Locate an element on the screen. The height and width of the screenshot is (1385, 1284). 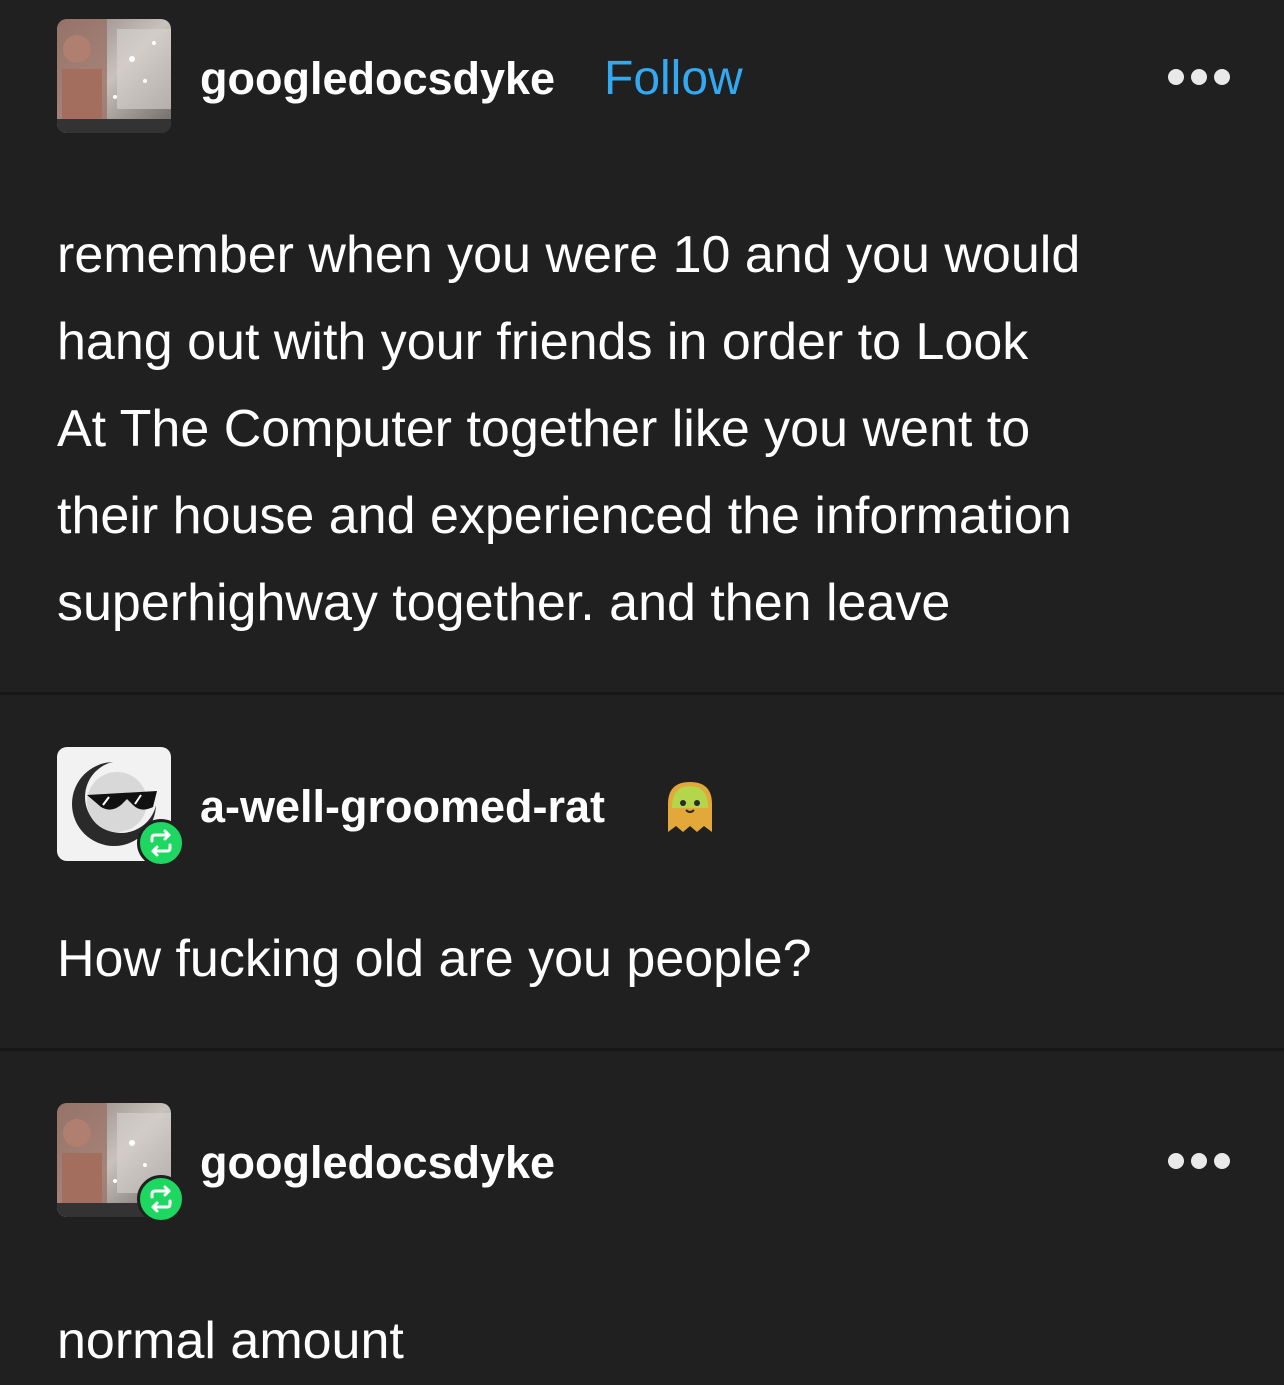
avatar-photo is located at coordinates (114, 76).